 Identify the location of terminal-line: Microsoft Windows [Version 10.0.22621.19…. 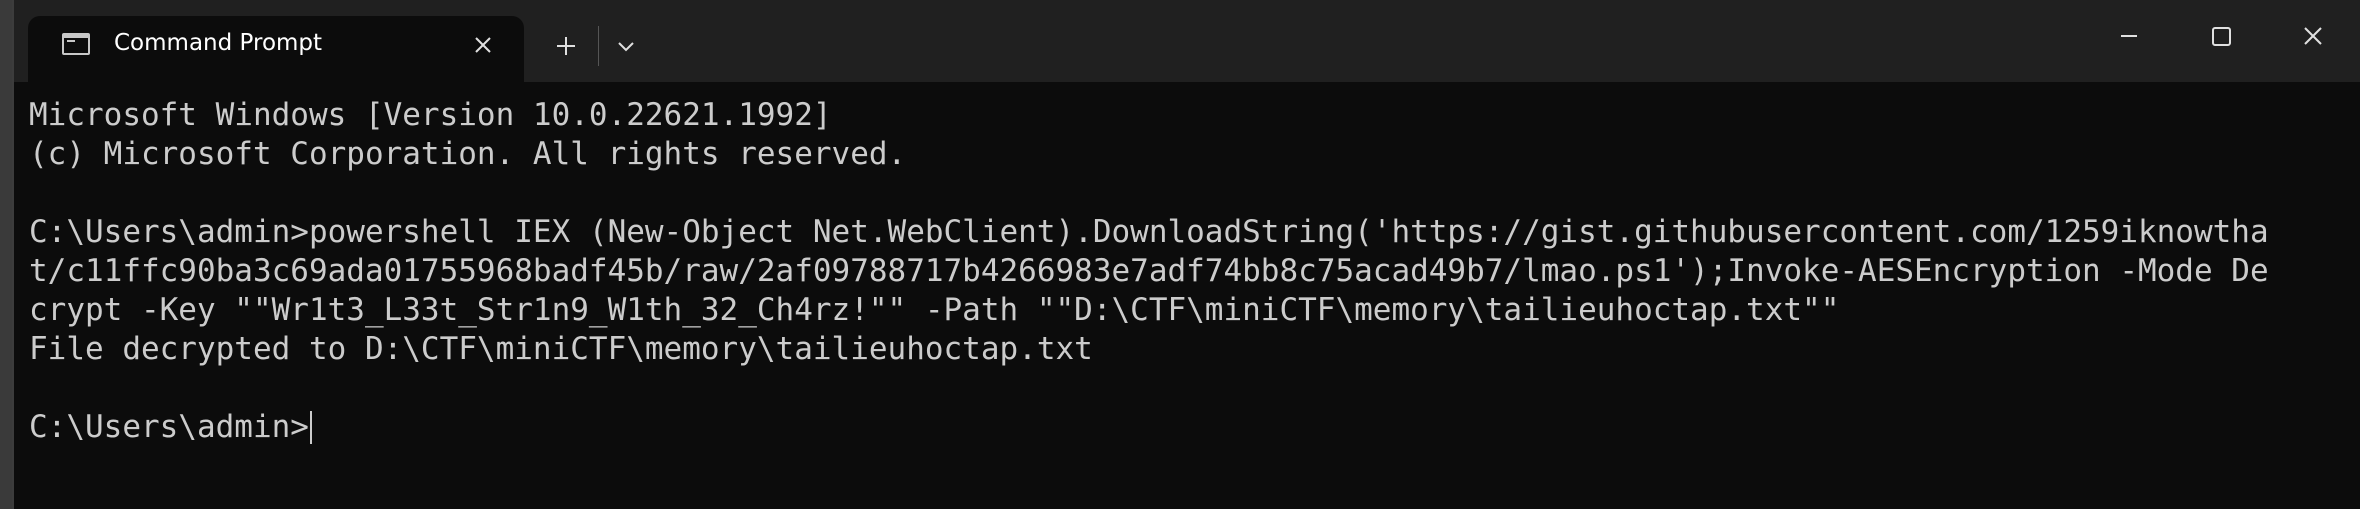
(430, 115).